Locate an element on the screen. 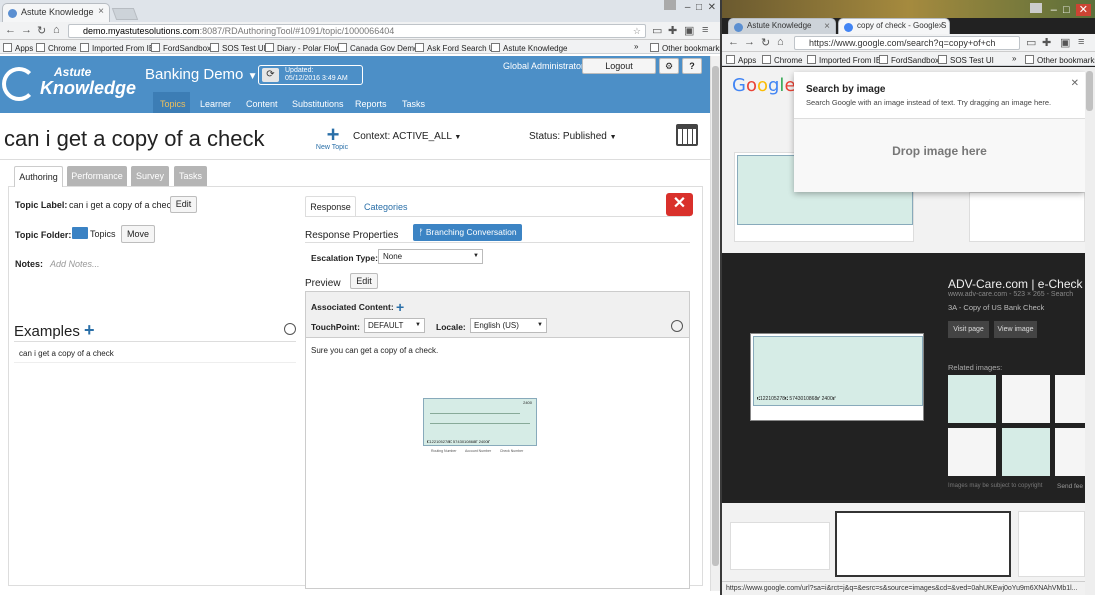  preview-clock-icon is located at coordinates (677, 326).